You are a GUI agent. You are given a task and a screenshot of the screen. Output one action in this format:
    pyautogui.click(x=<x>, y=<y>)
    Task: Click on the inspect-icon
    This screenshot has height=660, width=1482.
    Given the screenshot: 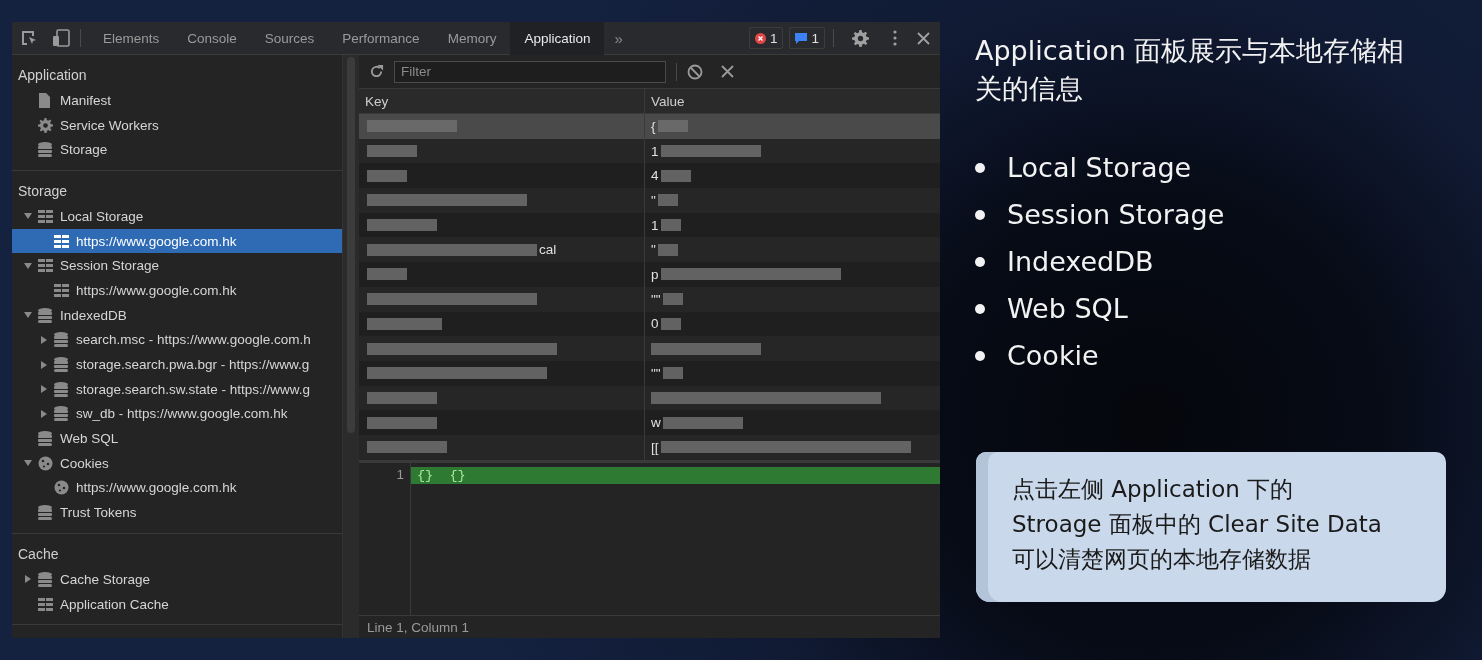 What is the action you would take?
    pyautogui.click(x=29, y=38)
    